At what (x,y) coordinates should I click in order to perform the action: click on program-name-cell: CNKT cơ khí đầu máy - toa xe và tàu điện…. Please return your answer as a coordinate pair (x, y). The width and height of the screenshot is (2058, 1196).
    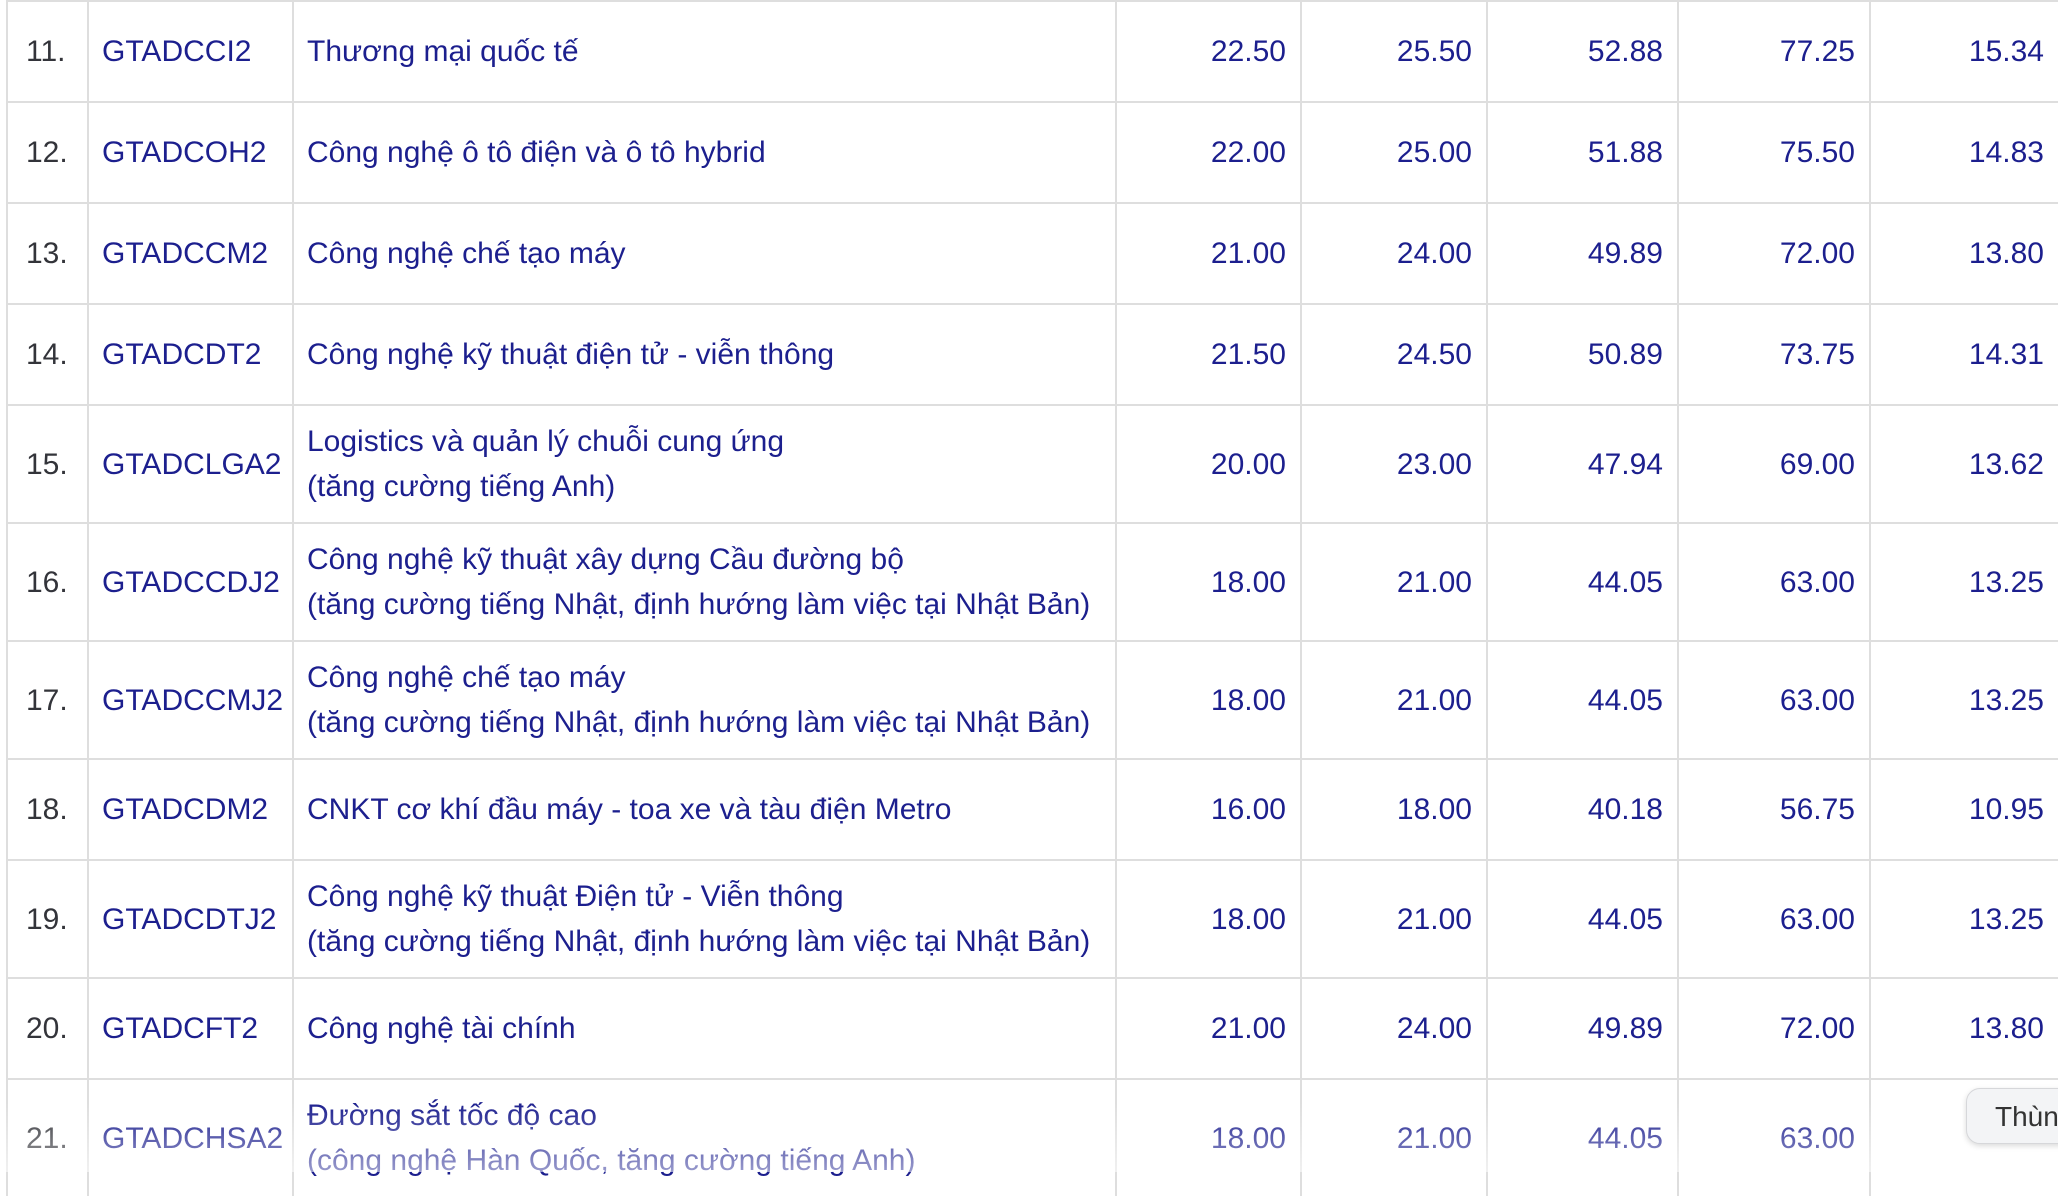
    Looking at the image, I should click on (704, 809).